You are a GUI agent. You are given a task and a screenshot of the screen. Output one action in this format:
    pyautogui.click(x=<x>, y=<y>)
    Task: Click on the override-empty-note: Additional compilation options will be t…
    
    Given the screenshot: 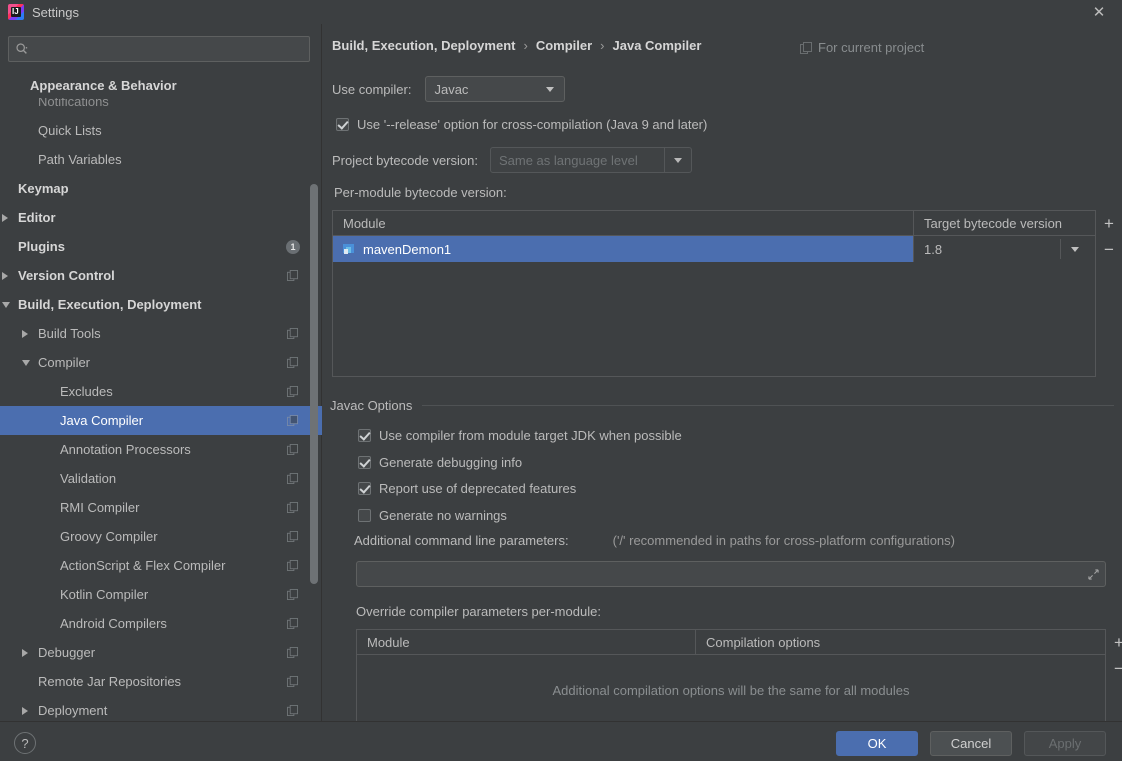 What is the action you would take?
    pyautogui.click(x=731, y=690)
    